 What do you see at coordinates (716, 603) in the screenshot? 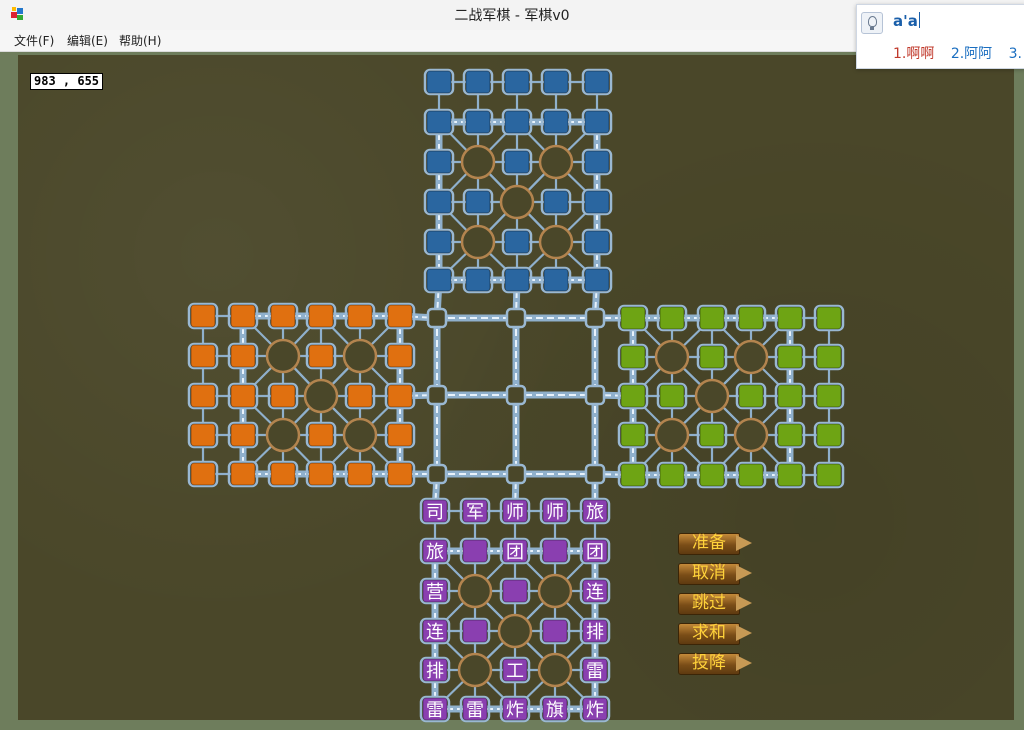
I see `skip-button: 跳过` at bounding box center [716, 603].